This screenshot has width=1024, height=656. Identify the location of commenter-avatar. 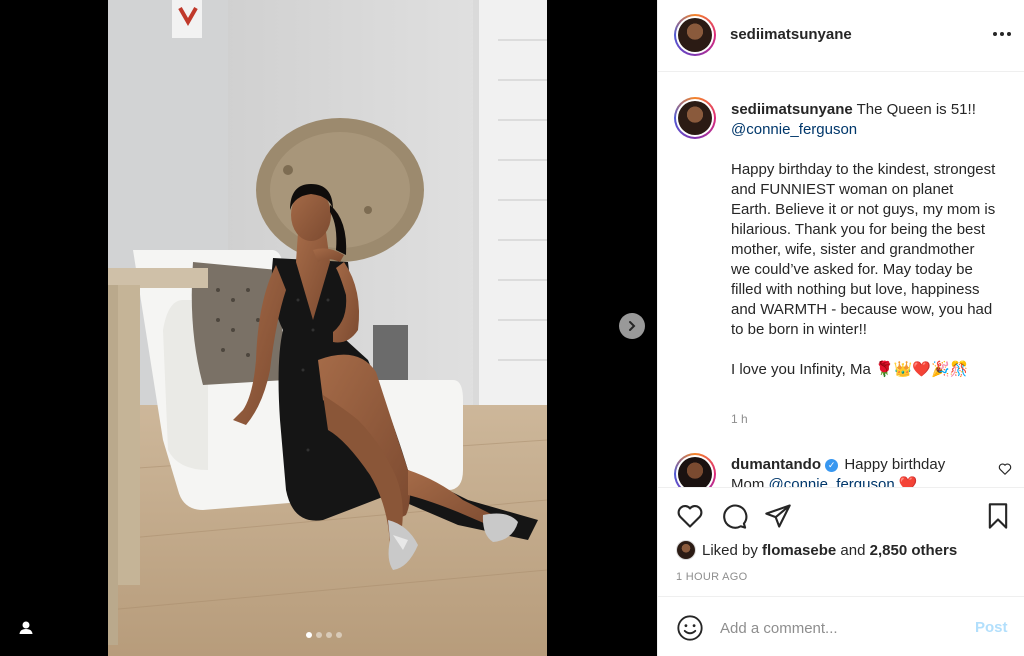
(695, 470).